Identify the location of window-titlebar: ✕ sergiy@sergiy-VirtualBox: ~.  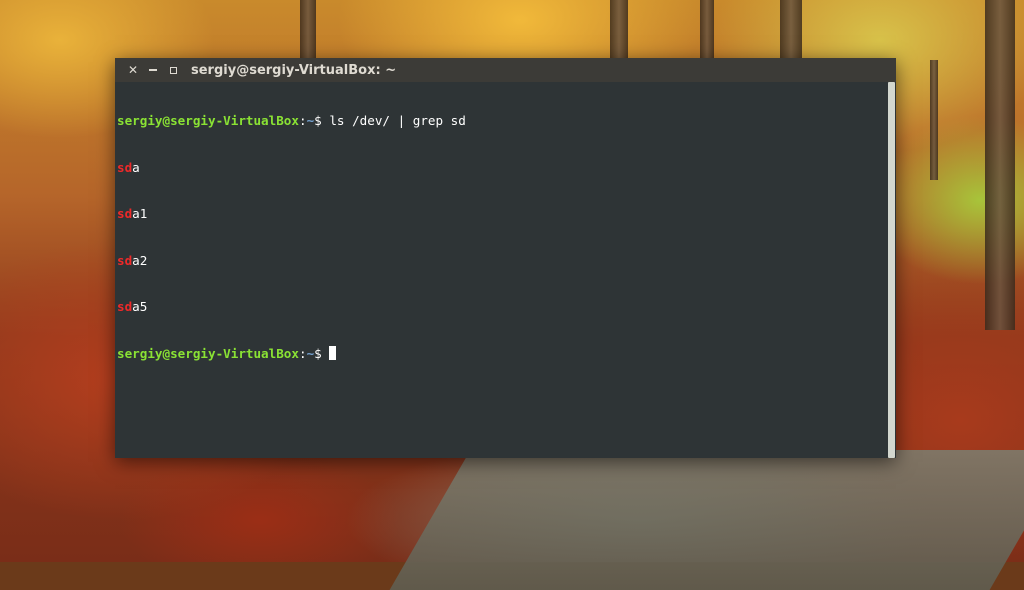
(505, 70).